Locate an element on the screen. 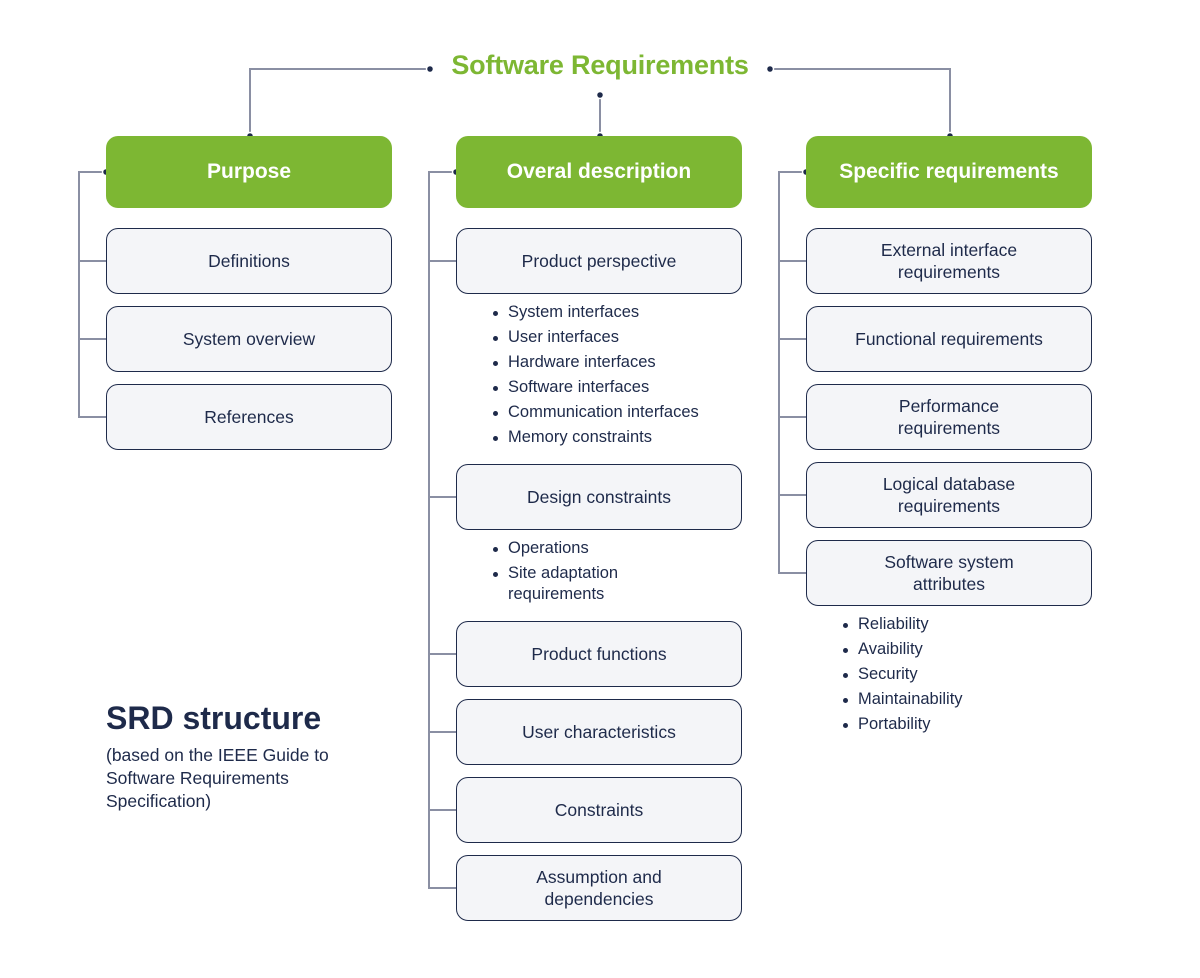 The height and width of the screenshot is (978, 1200). bullet-item: Hardware interfaces is located at coordinates (595, 362).